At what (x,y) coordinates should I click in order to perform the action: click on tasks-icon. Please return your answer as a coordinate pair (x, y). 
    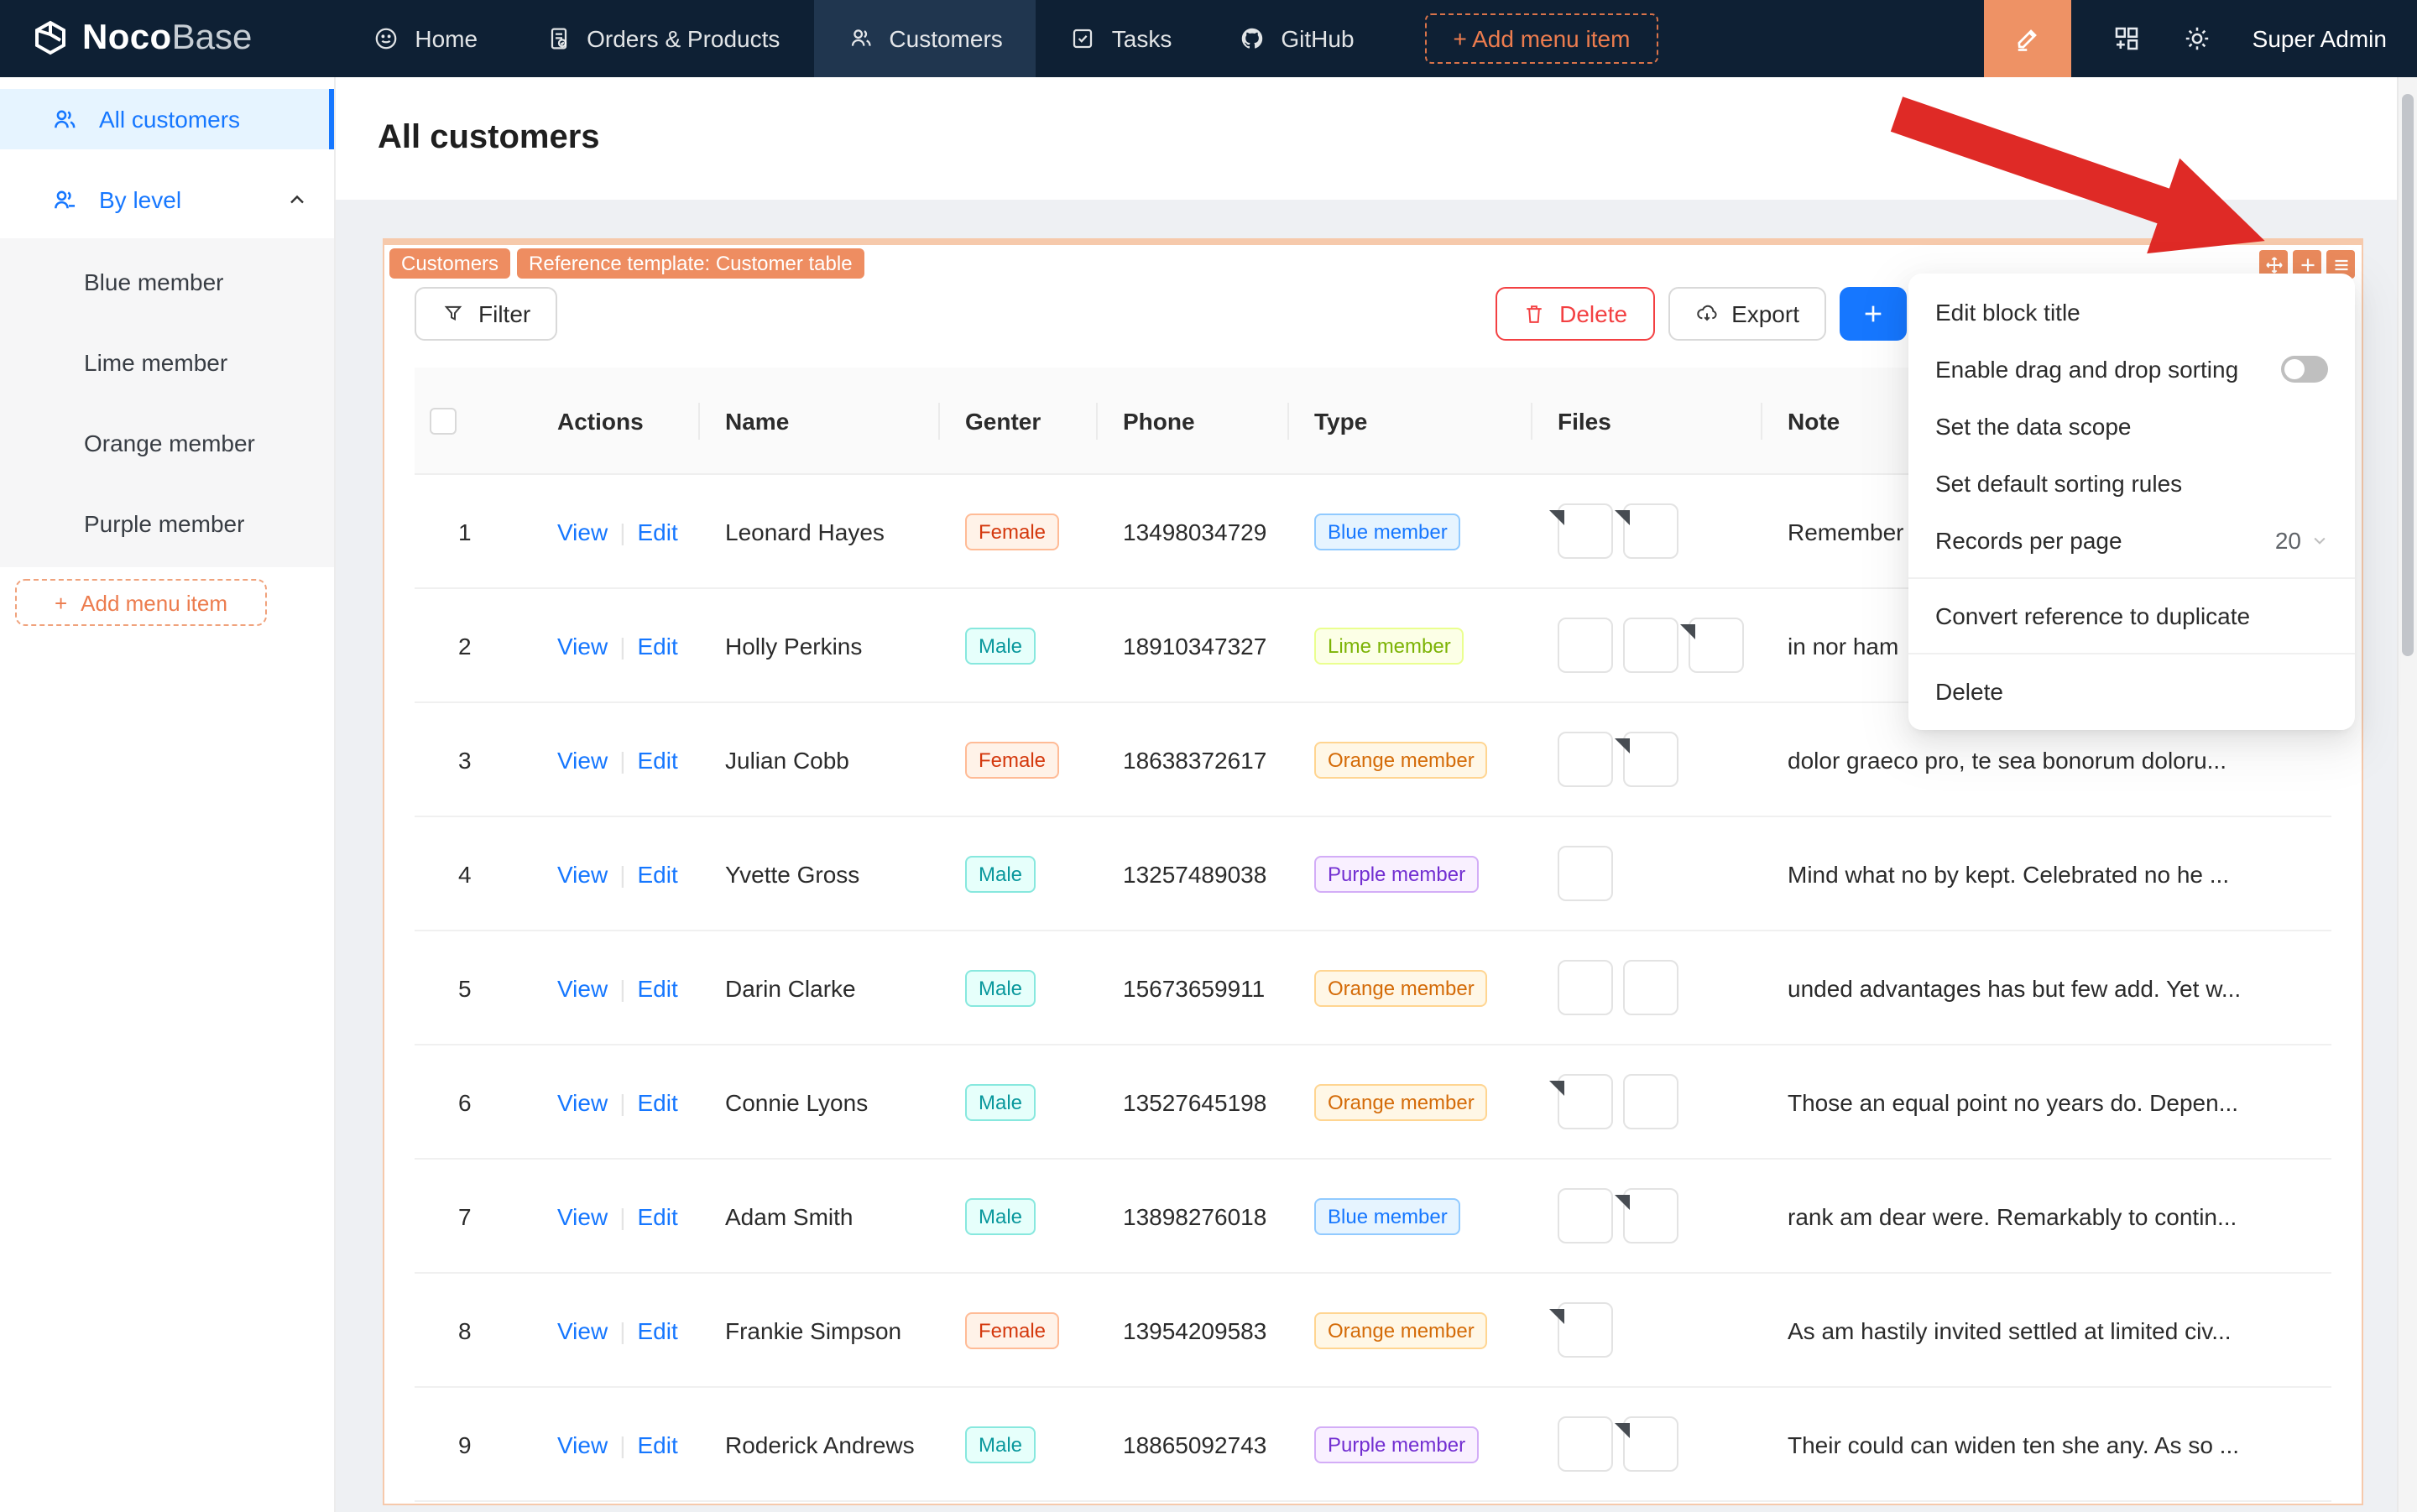
    Looking at the image, I should click on (1083, 38).